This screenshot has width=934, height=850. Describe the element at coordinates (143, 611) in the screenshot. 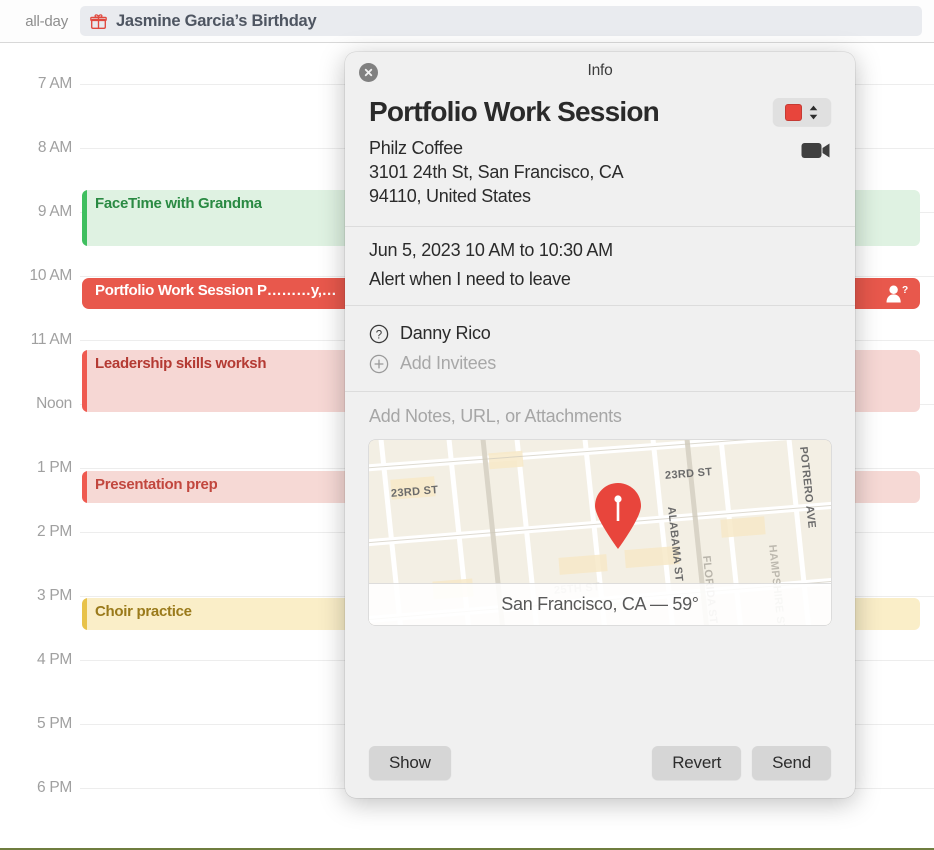

I see `event-title: Choir practice` at that location.